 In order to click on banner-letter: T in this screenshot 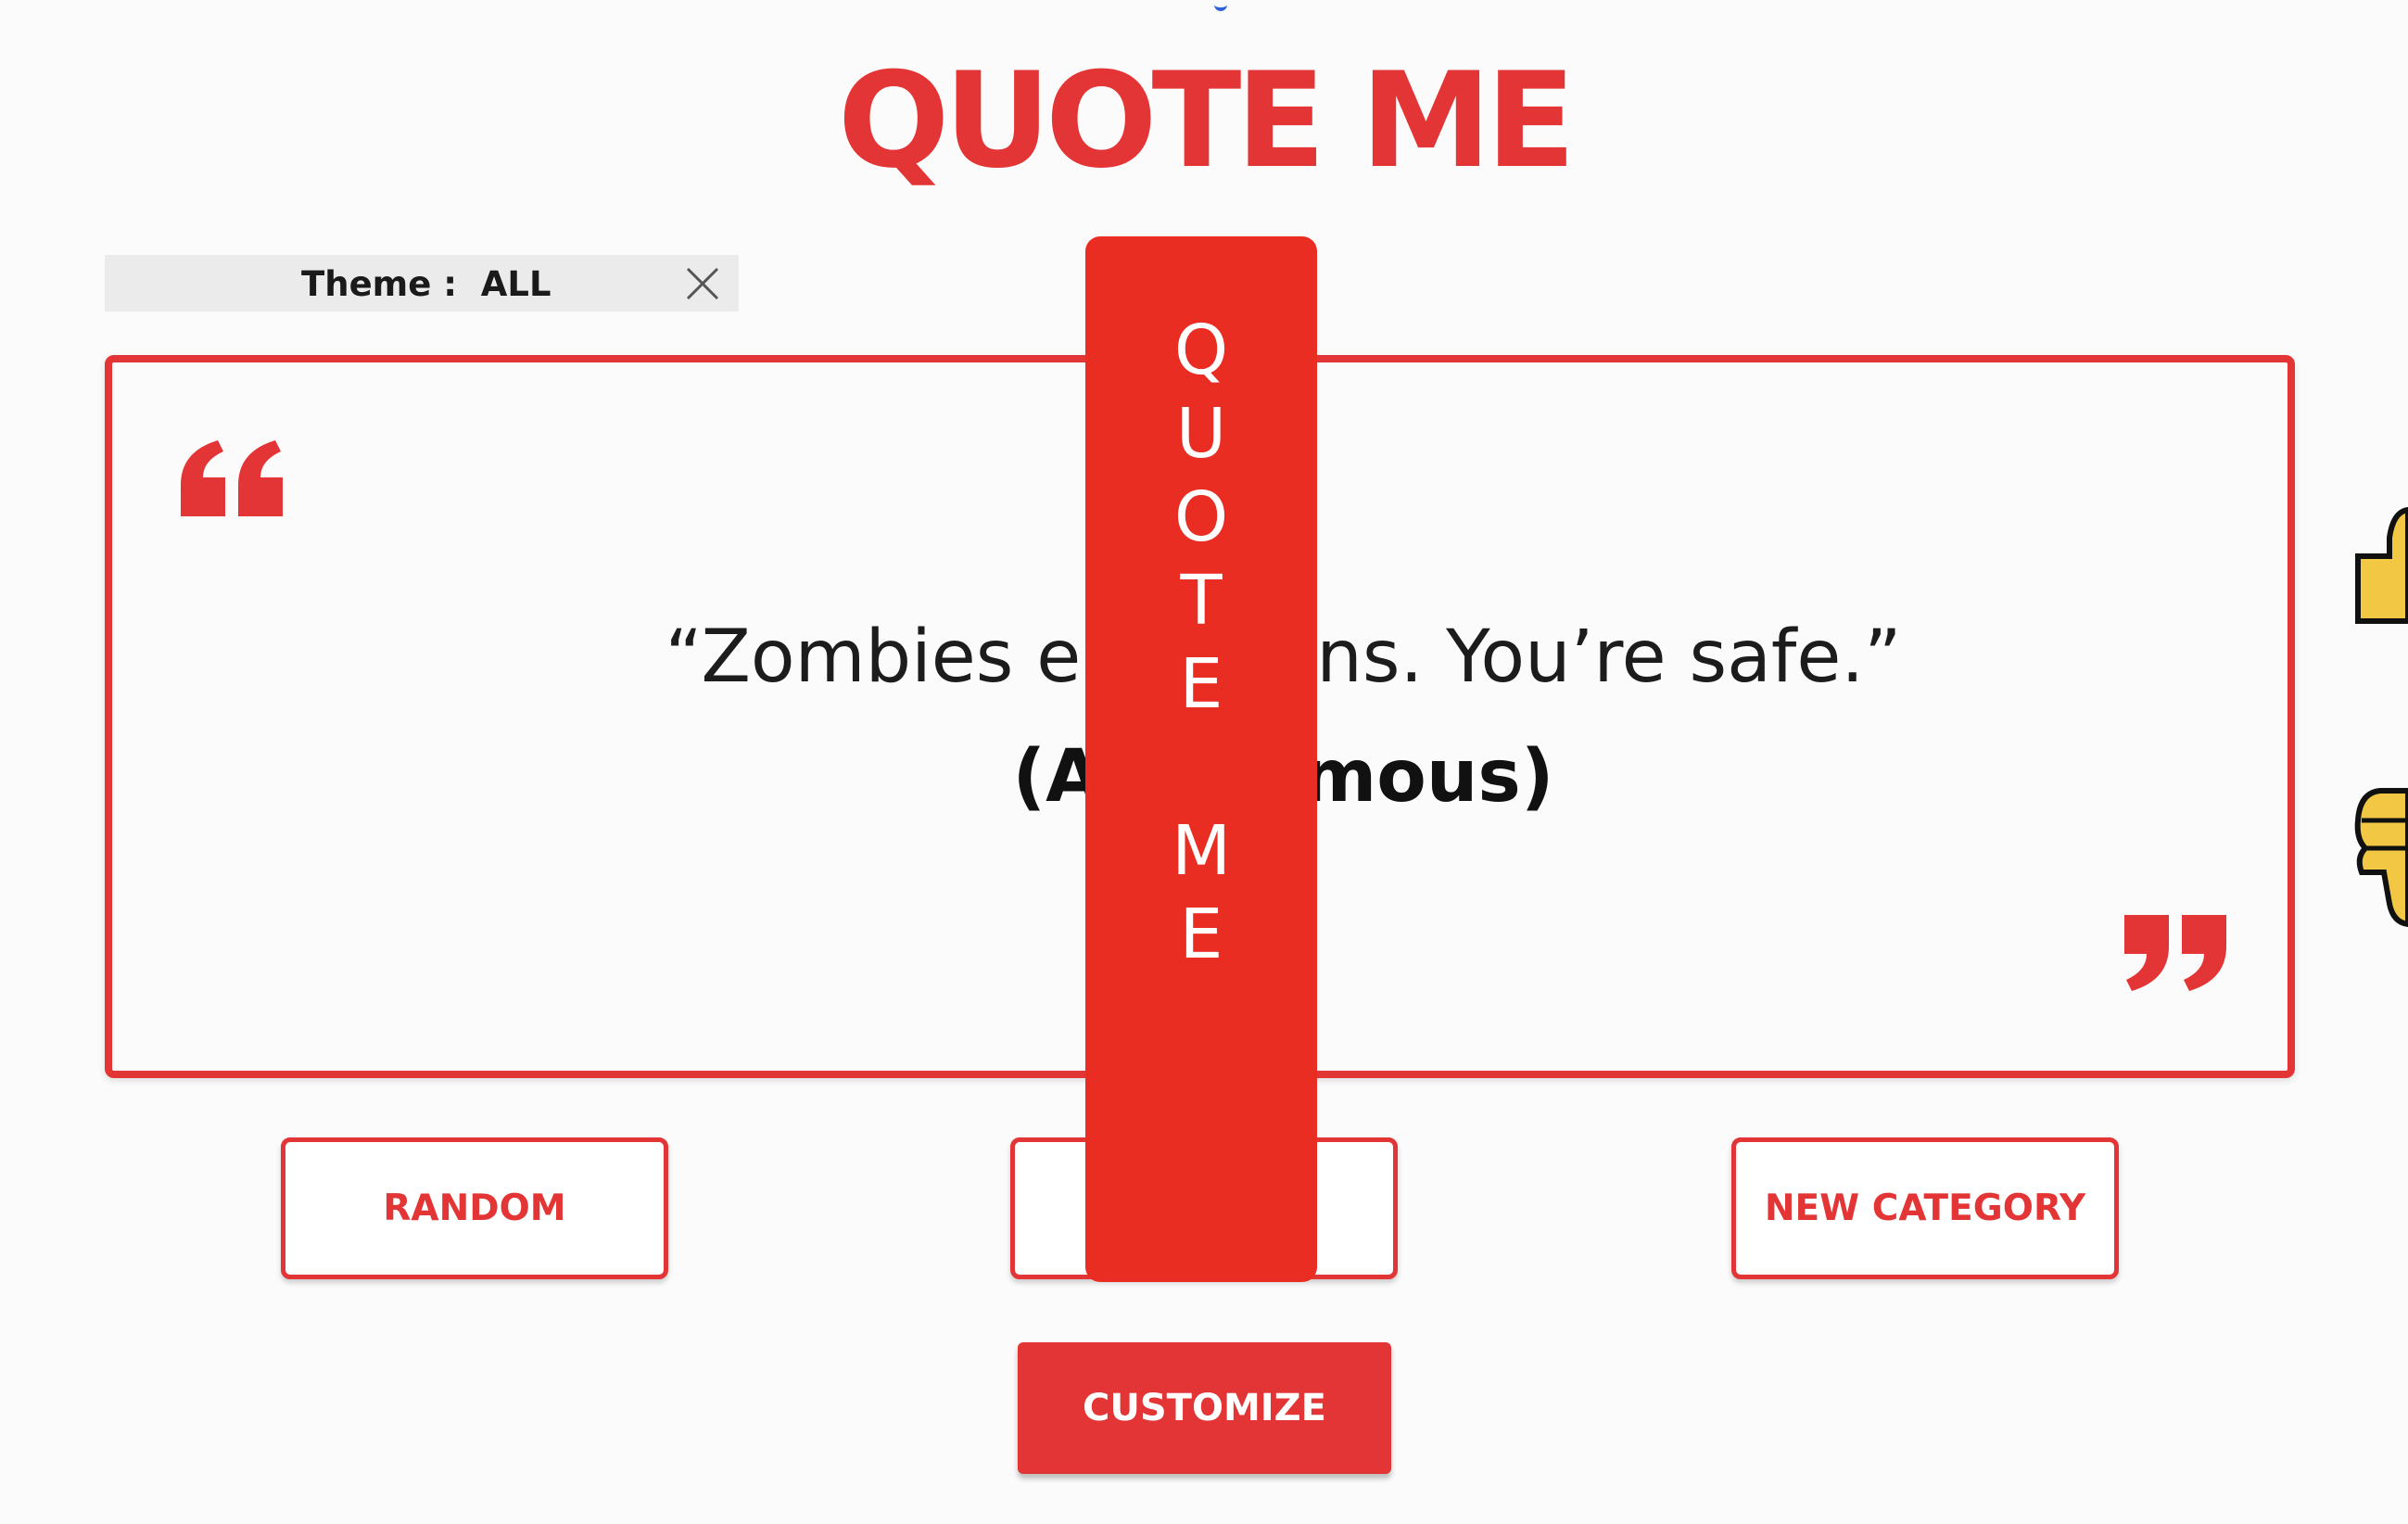, I will do `click(1201, 601)`.